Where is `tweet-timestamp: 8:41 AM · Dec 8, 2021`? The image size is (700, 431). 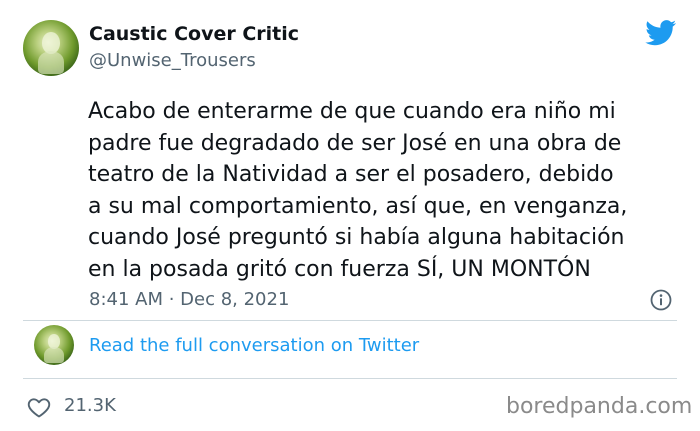
tweet-timestamp: 8:41 AM · Dec 8, 2021 is located at coordinates (189, 299).